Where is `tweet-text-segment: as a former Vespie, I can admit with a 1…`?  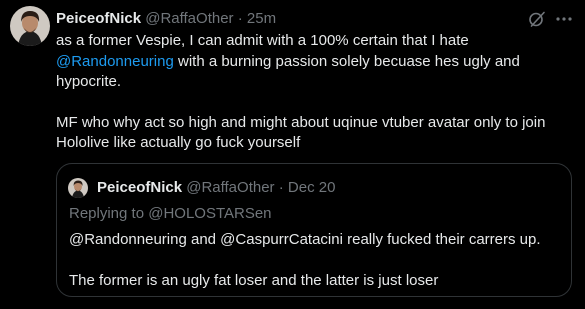
tweet-text-segment: as a former Vespie, I can admit with a 1… is located at coordinates (262, 40).